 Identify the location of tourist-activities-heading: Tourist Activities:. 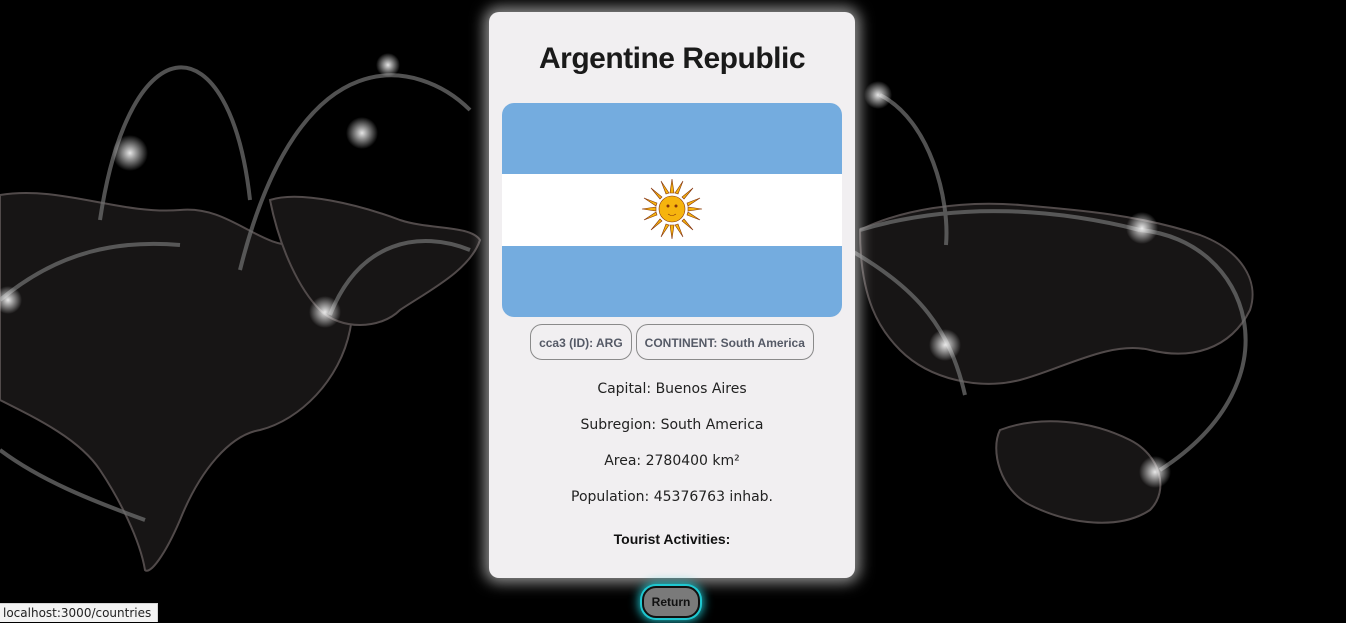
(672, 539).